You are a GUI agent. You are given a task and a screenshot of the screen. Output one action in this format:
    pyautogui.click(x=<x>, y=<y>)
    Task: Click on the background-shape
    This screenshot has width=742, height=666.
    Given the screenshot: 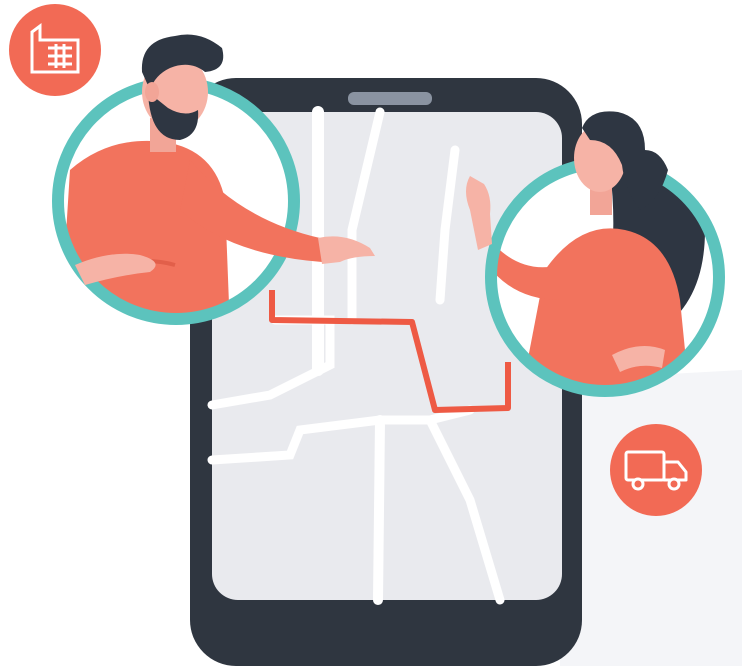 What is the action you would take?
    pyautogui.click(x=651, y=518)
    